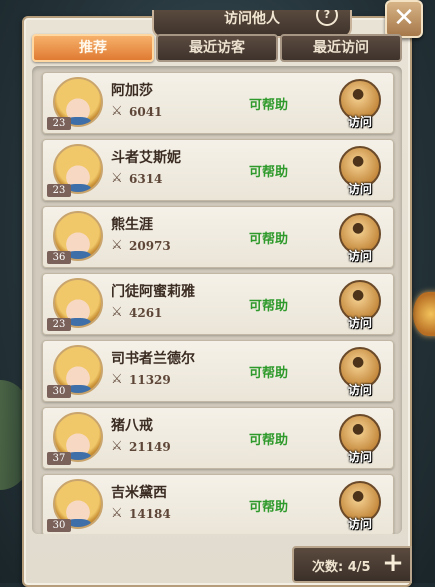 The width and height of the screenshot is (435, 587). I want to click on tab-bar: 推荐 最近访客 最近访问, so click(217, 48).